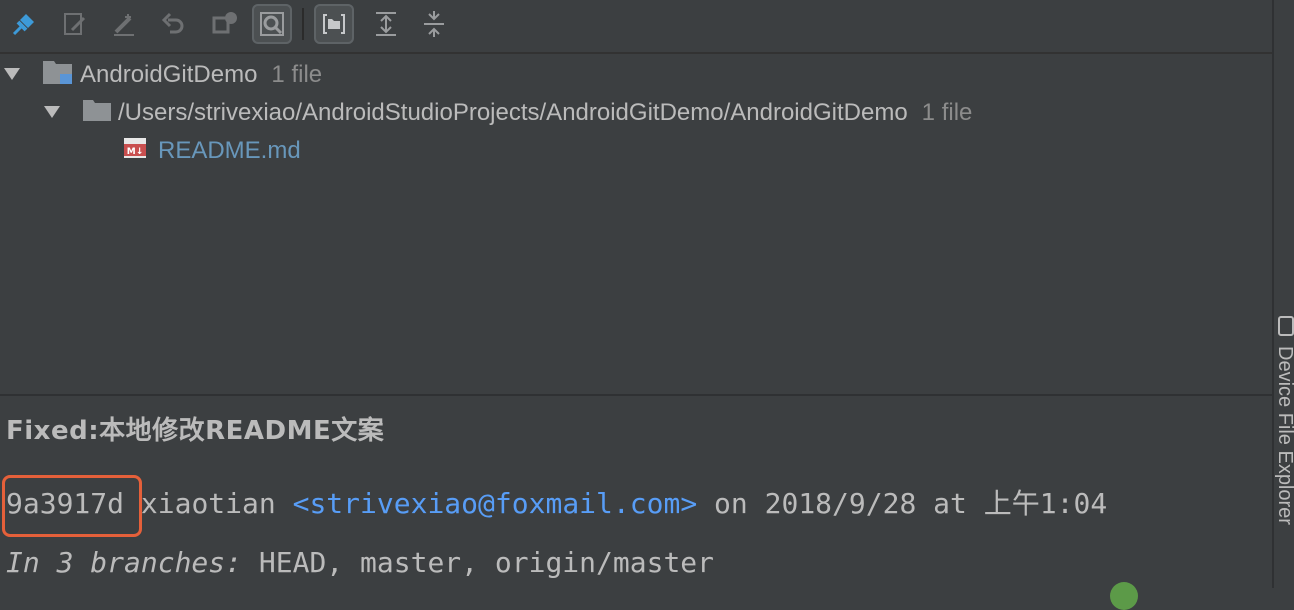  I want to click on compare-button, so click(224, 24).